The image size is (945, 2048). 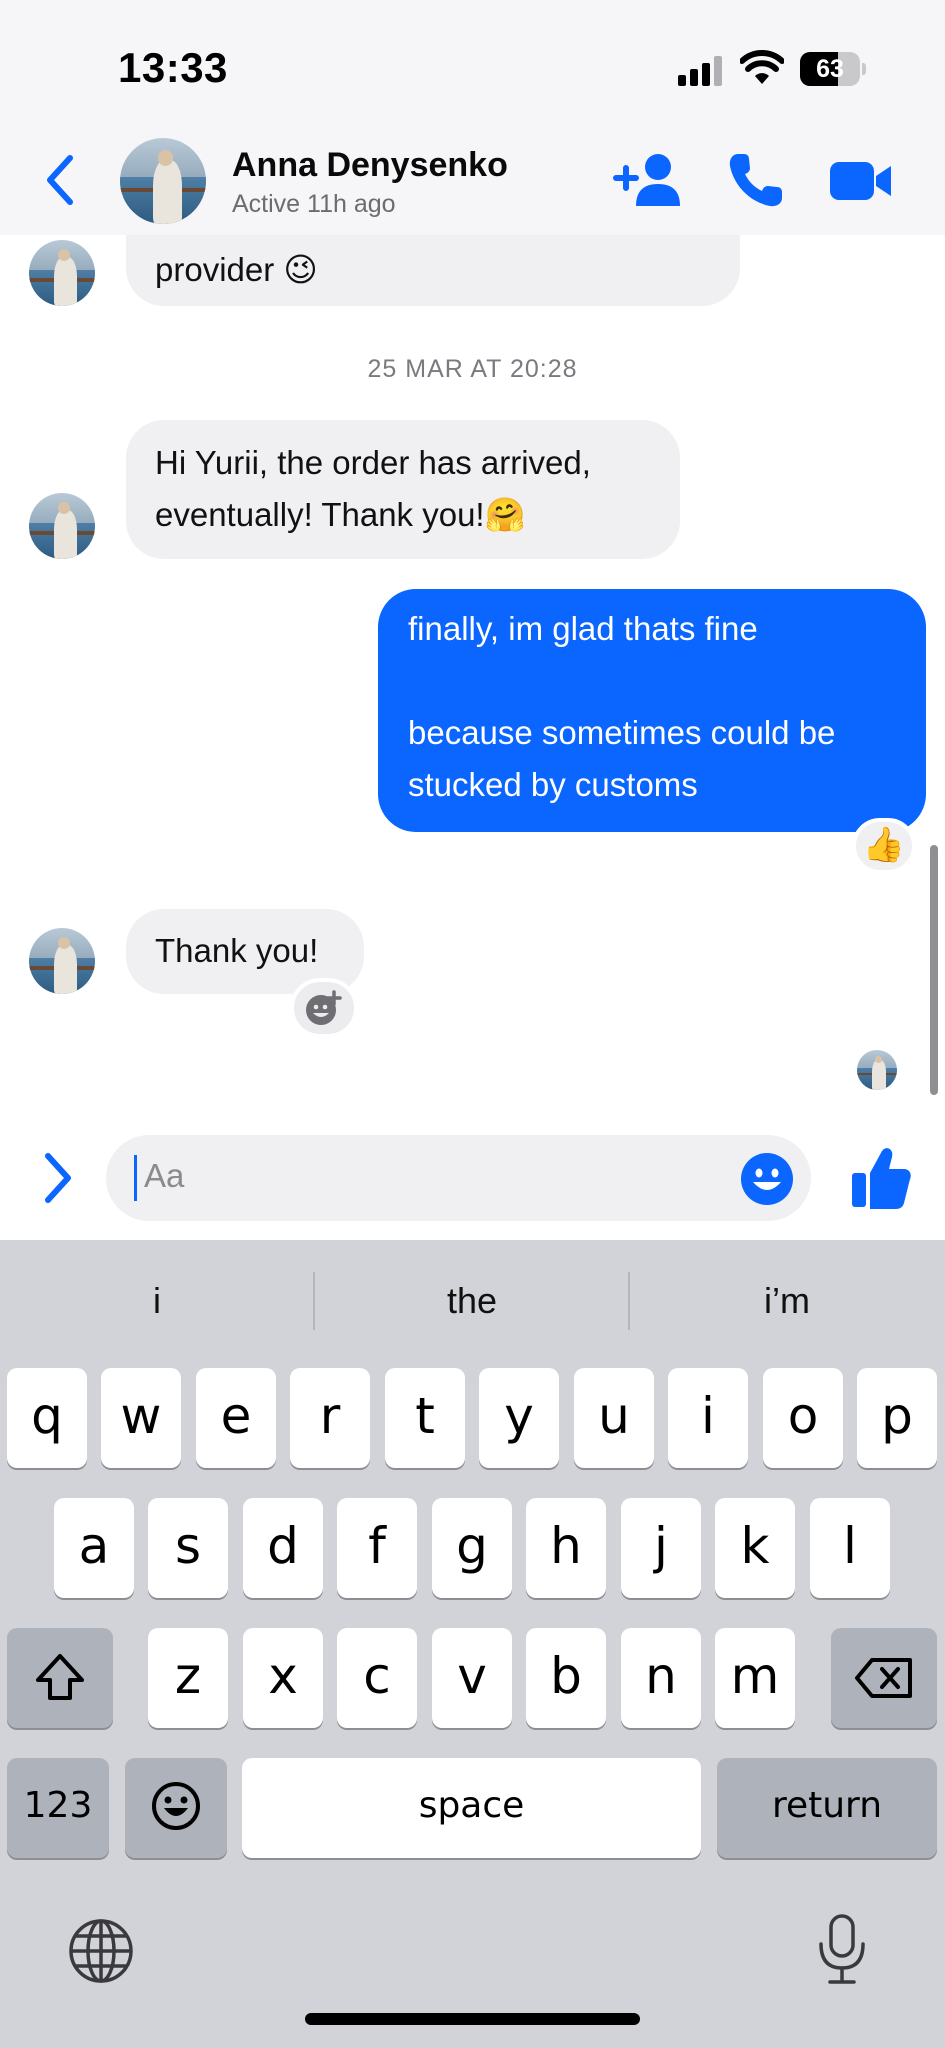 What do you see at coordinates (471, 1808) in the screenshot?
I see `space-key: space` at bounding box center [471, 1808].